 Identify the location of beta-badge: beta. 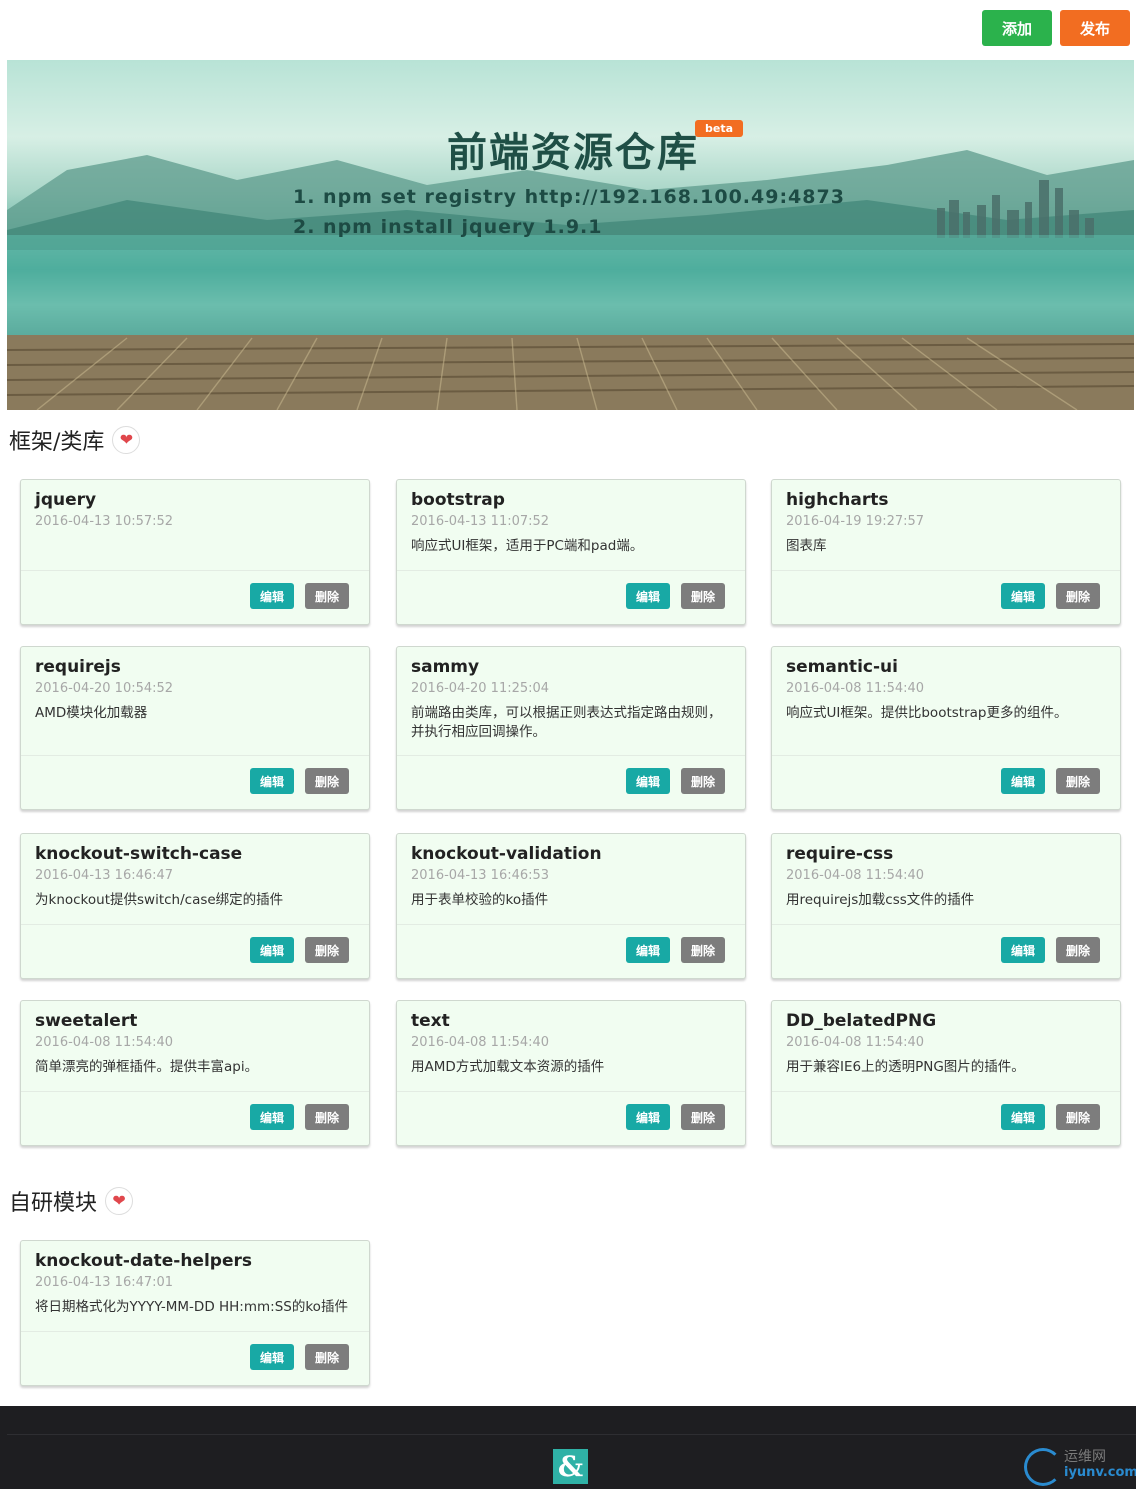
(719, 128).